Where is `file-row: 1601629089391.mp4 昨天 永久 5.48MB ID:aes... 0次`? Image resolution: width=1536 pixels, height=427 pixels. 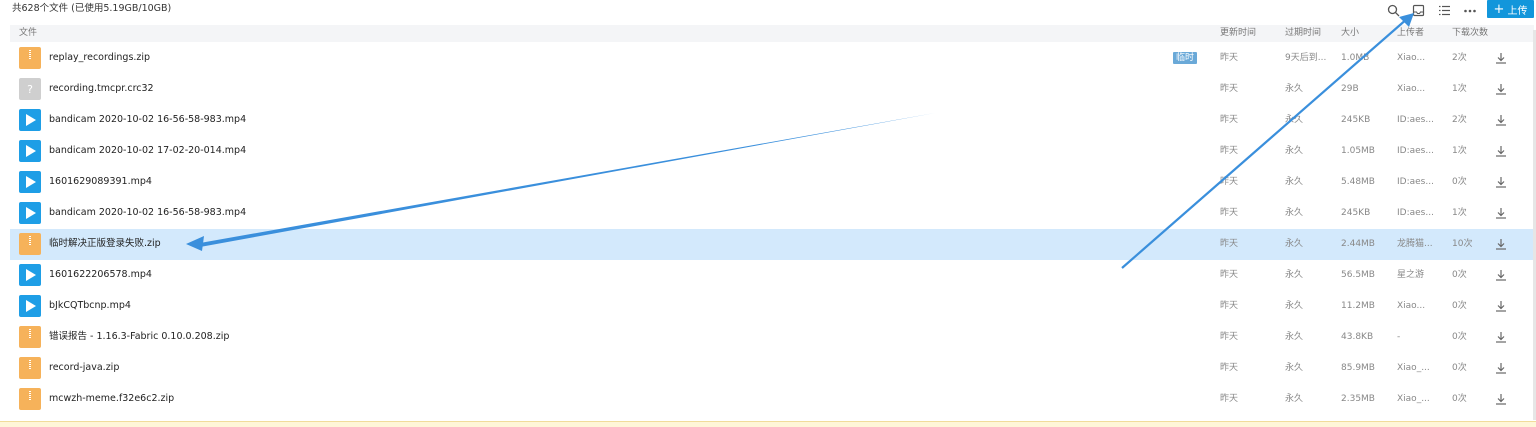
file-row: 1601629089391.mp4 昨天 永久 5.48MB ID:aes... 0次 is located at coordinates (772, 182).